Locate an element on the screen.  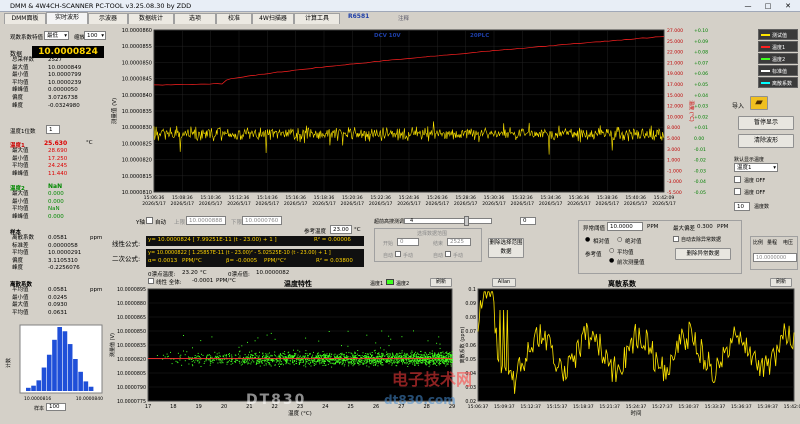
y2-tick-label: 21.000 is located at coordinates (675, 63).